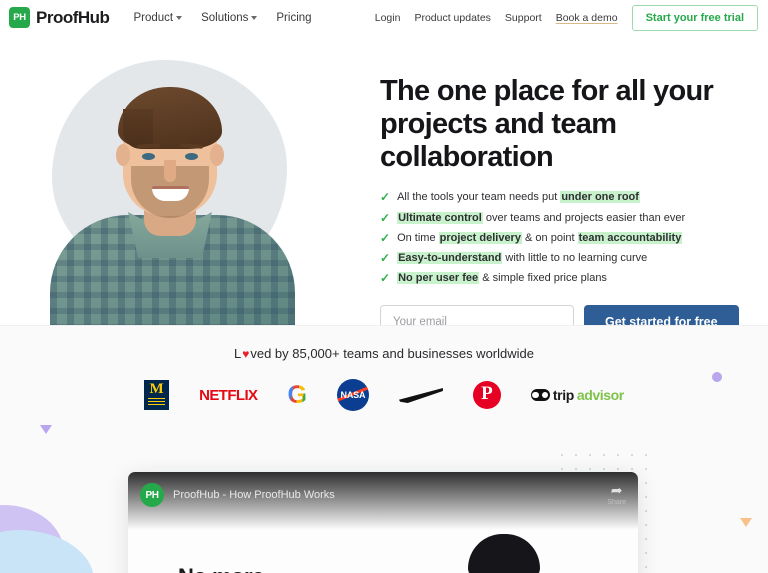 The height and width of the screenshot is (573, 768). What do you see at coordinates (225, 17) in the screenshot?
I see `nav-item-solutions-label: Solutions` at bounding box center [225, 17].